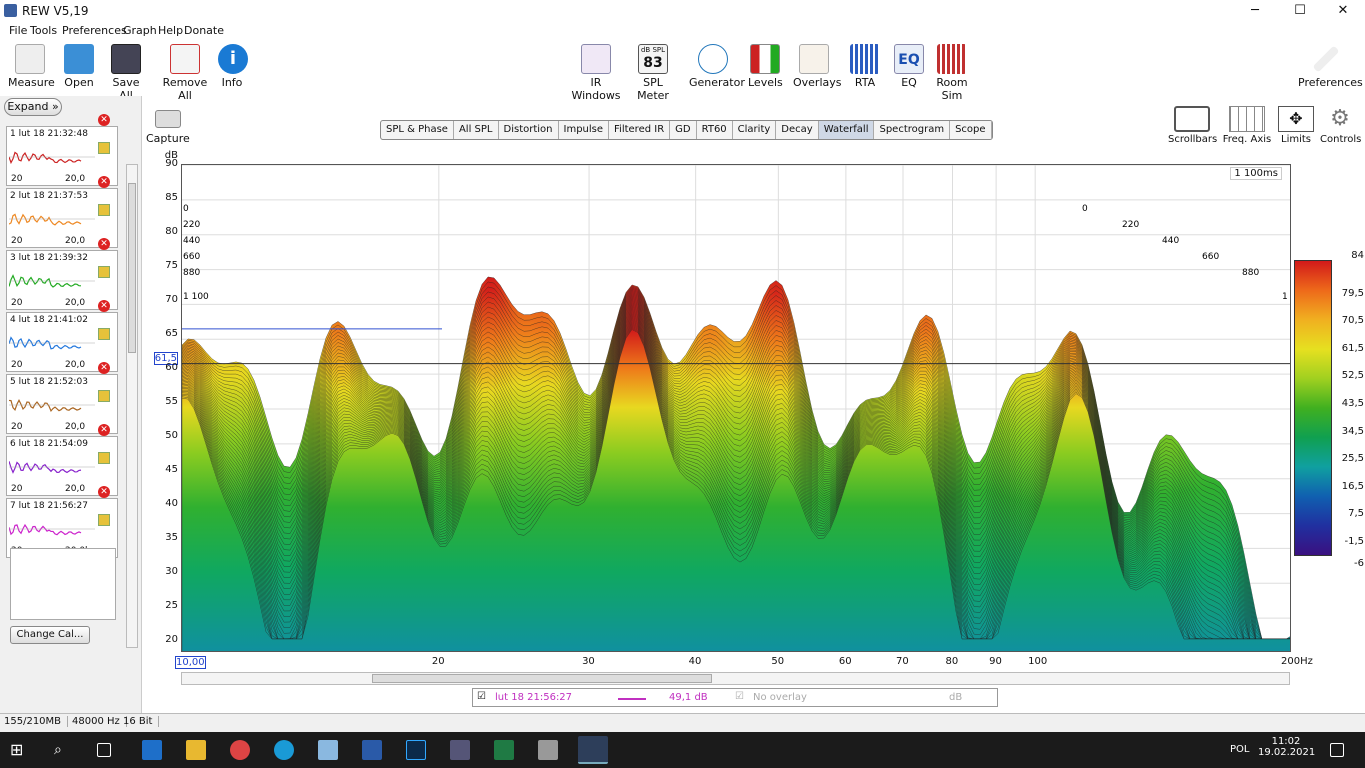 The width and height of the screenshot is (1365, 768). I want to click on measure-button: Measure, so click(31, 66).